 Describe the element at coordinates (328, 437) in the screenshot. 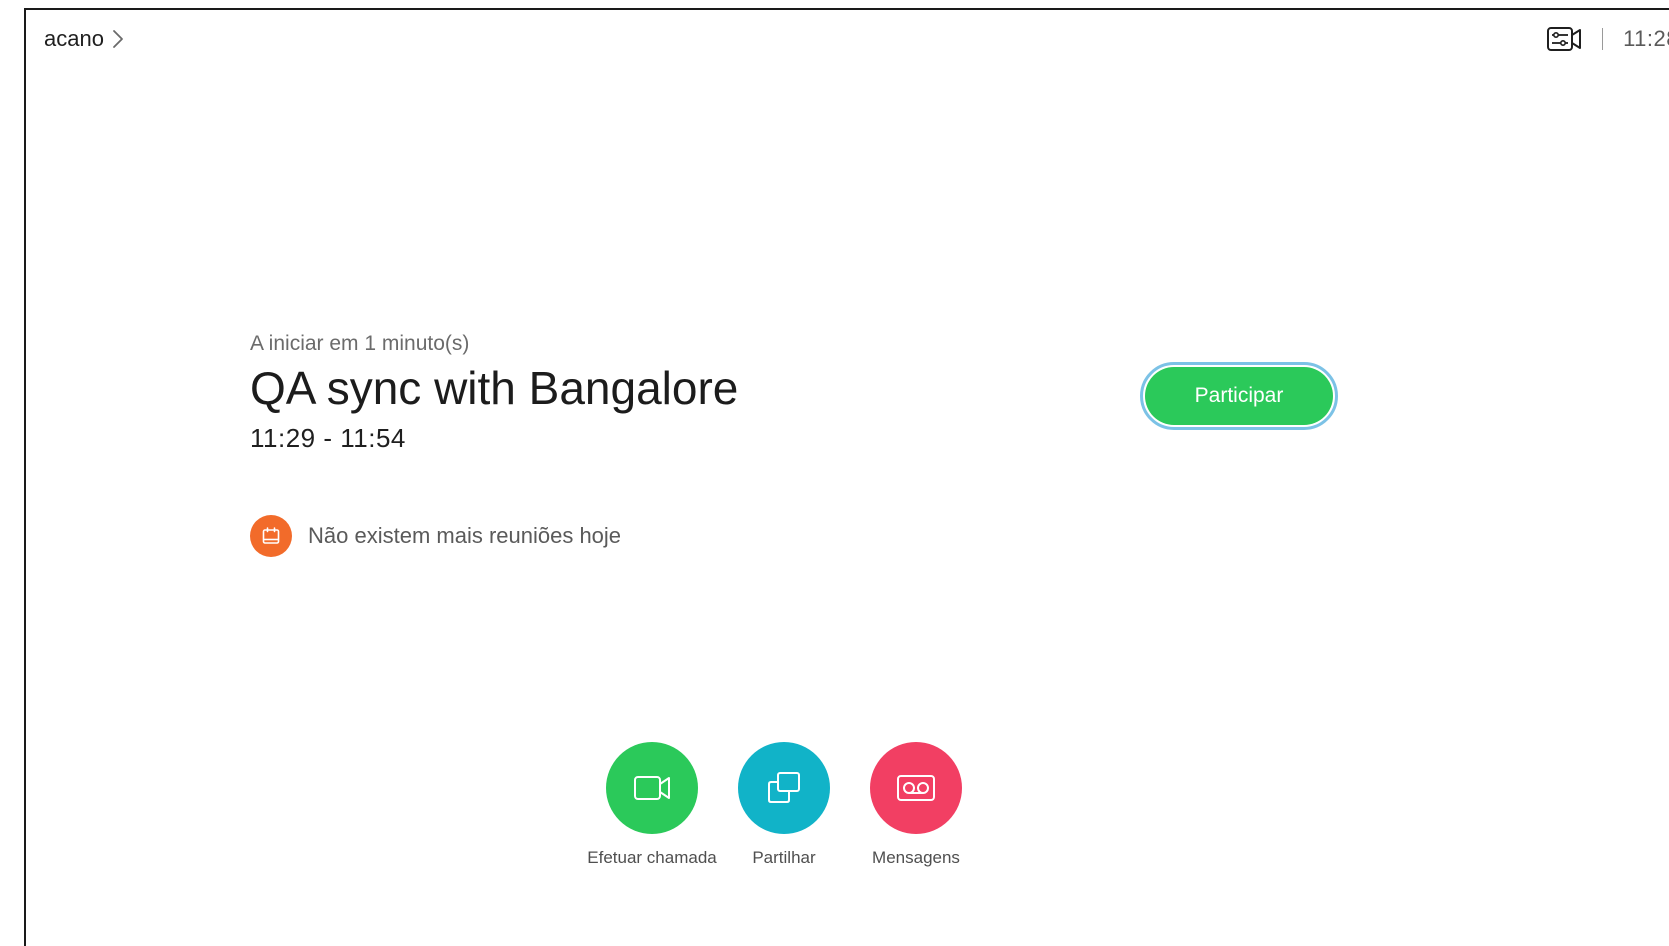

I see `meeting-time-range: 11:29 - 11:54` at that location.